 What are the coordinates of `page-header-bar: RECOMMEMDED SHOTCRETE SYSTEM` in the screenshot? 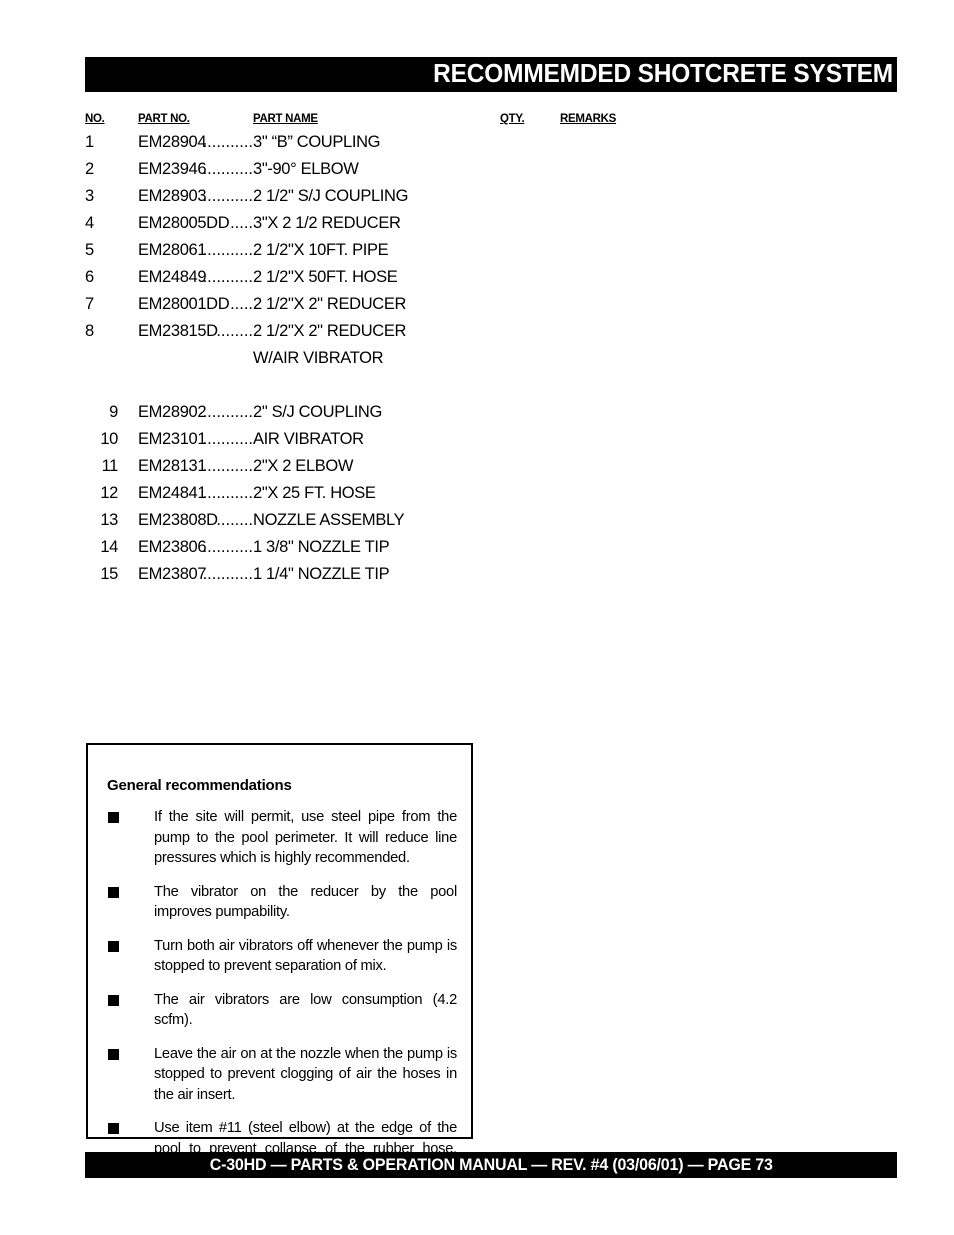 It's located at (491, 74).